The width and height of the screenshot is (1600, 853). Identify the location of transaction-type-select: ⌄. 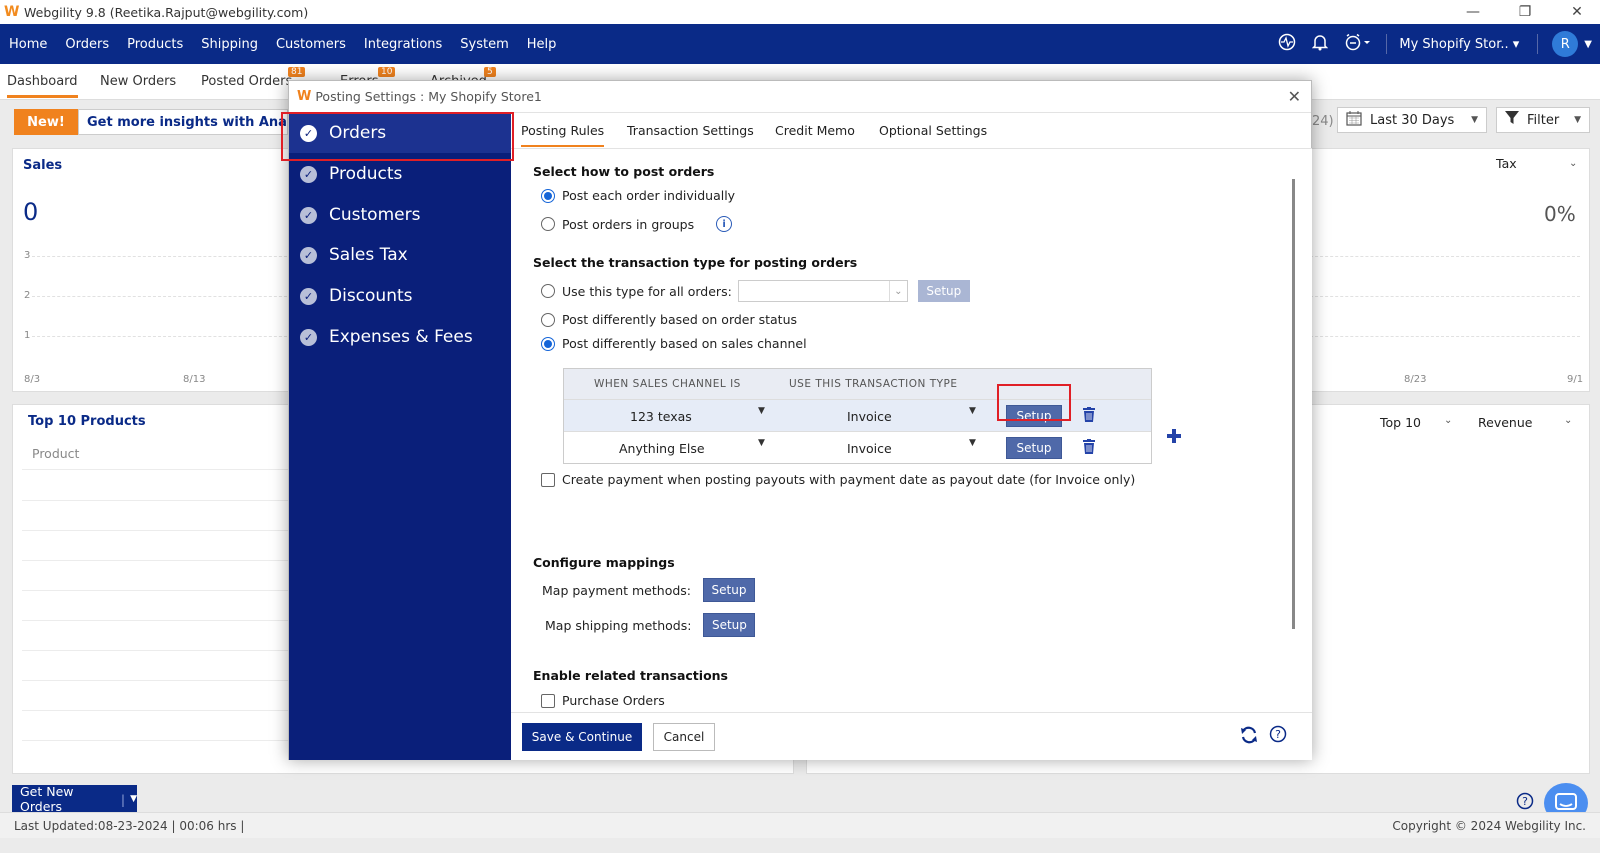
(822, 291).